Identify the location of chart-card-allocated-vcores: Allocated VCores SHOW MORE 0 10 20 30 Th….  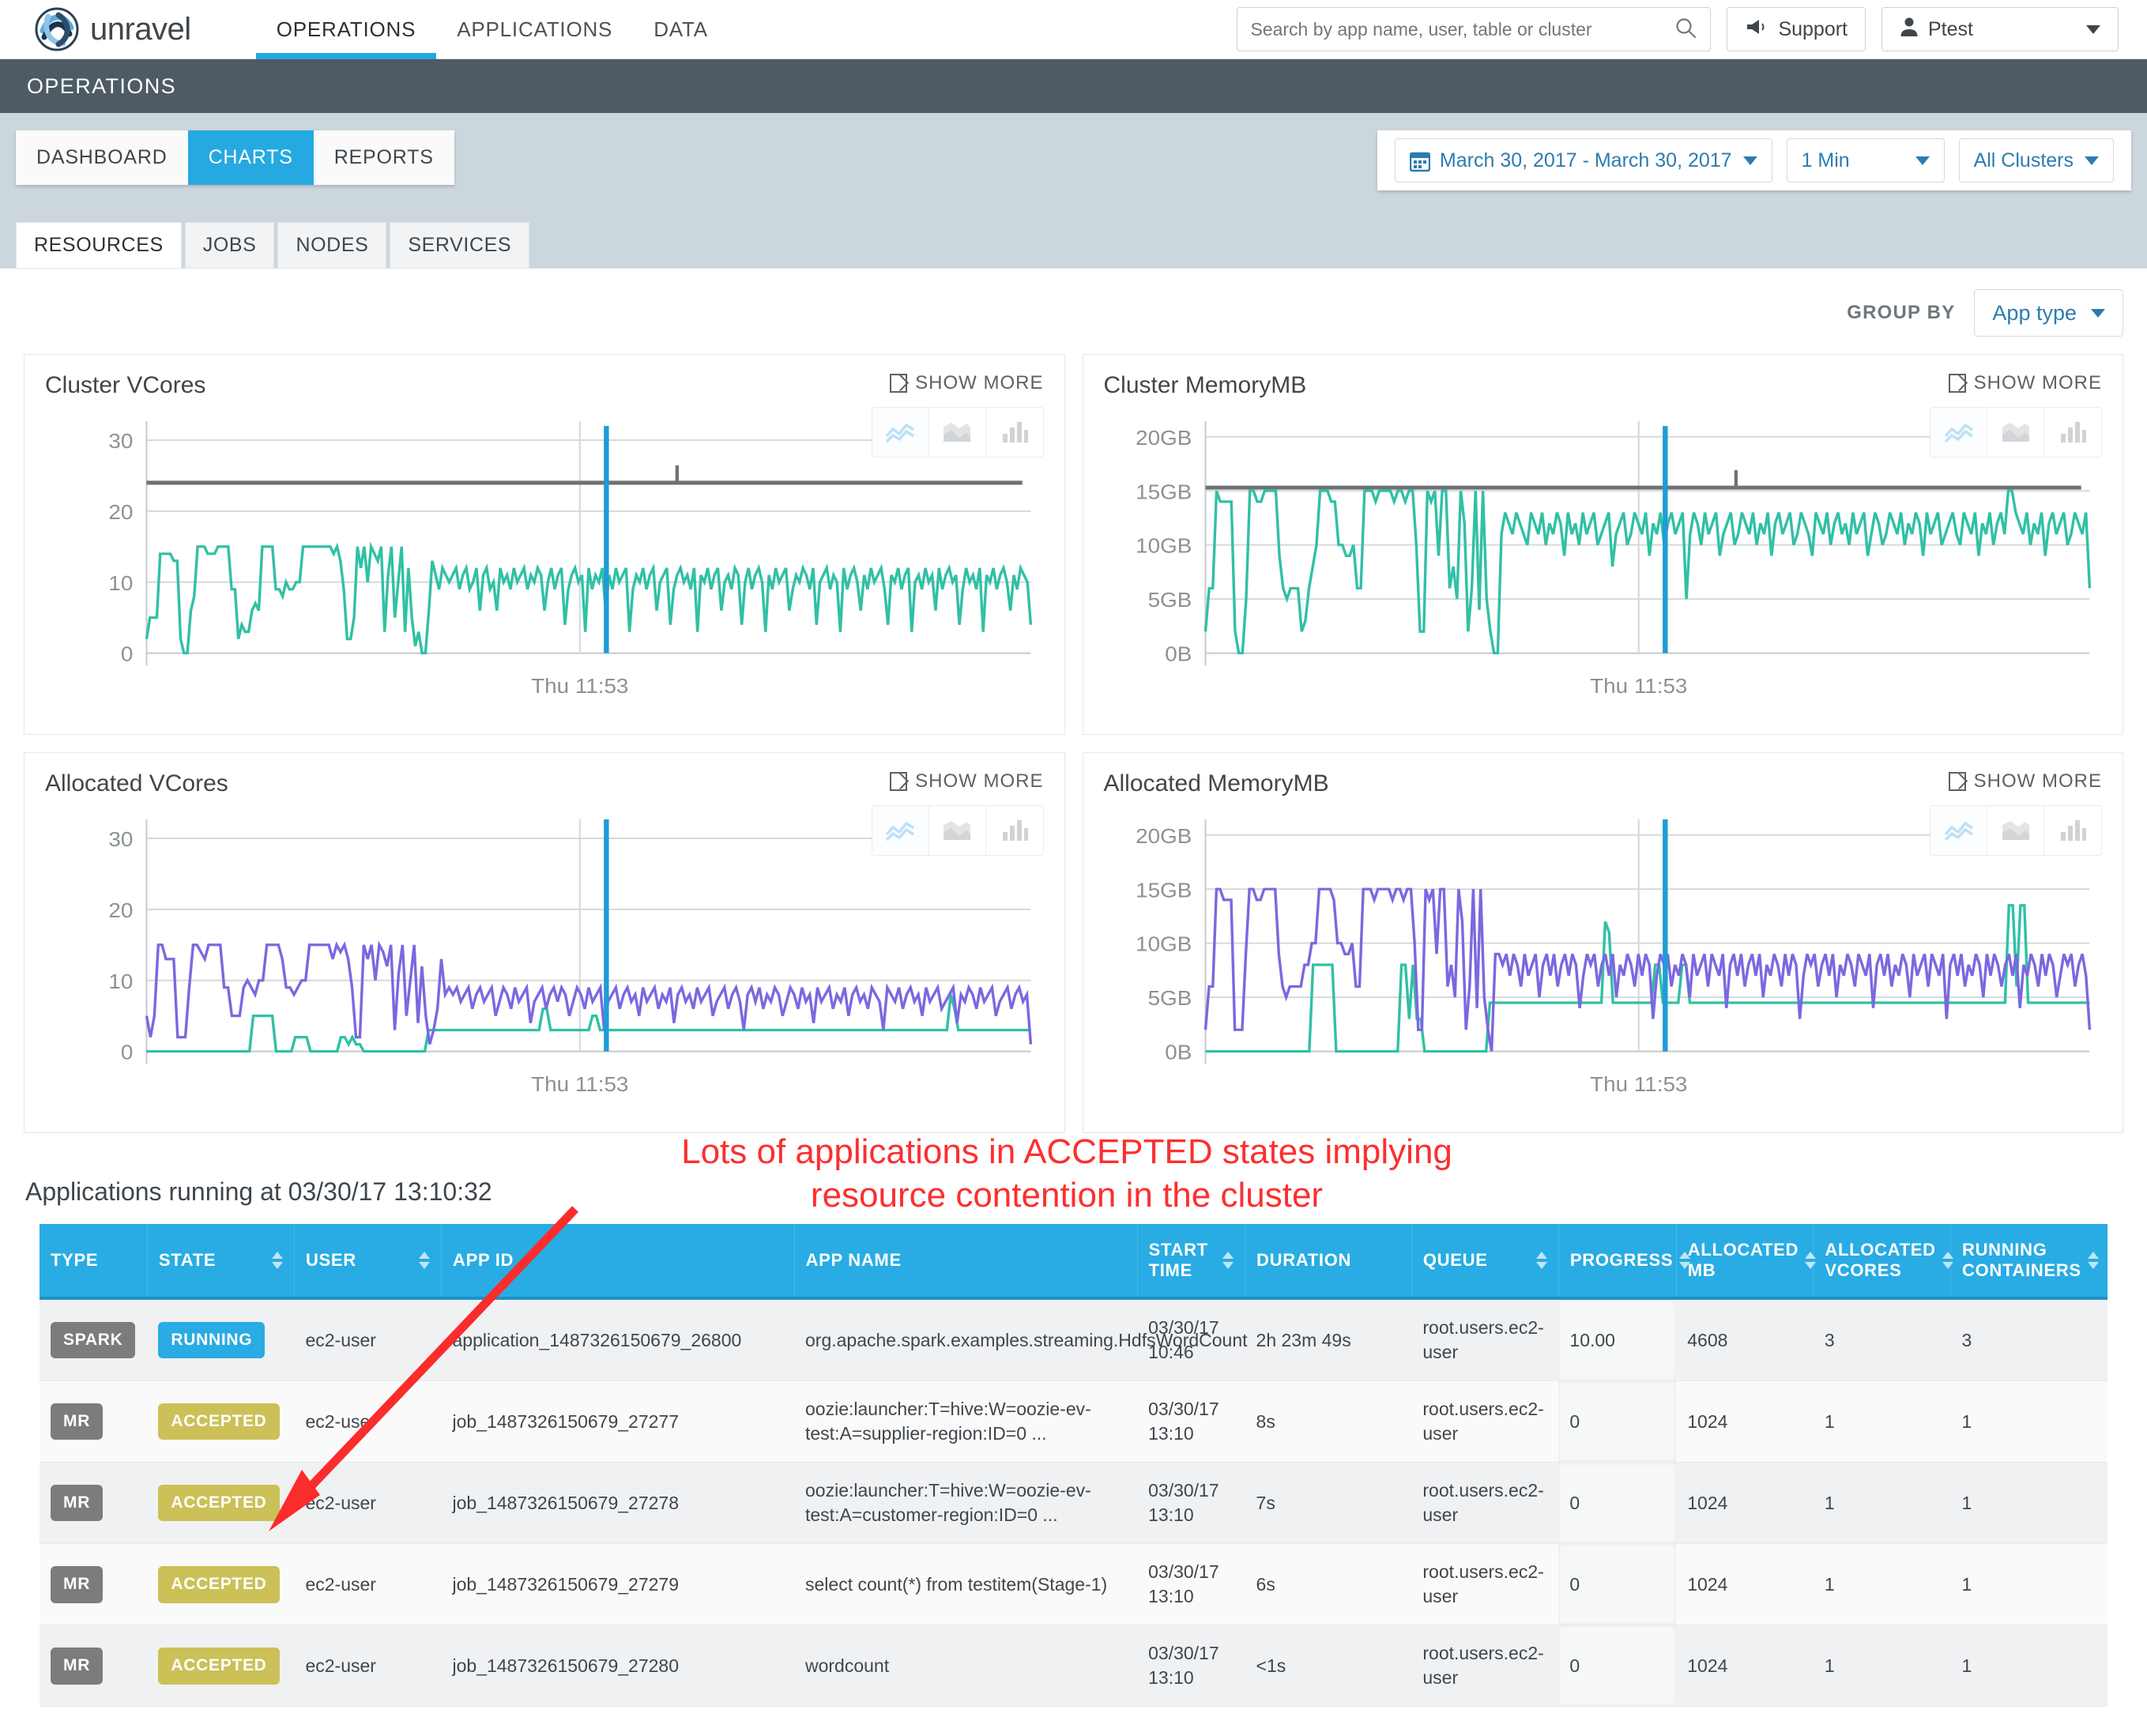
(544, 942).